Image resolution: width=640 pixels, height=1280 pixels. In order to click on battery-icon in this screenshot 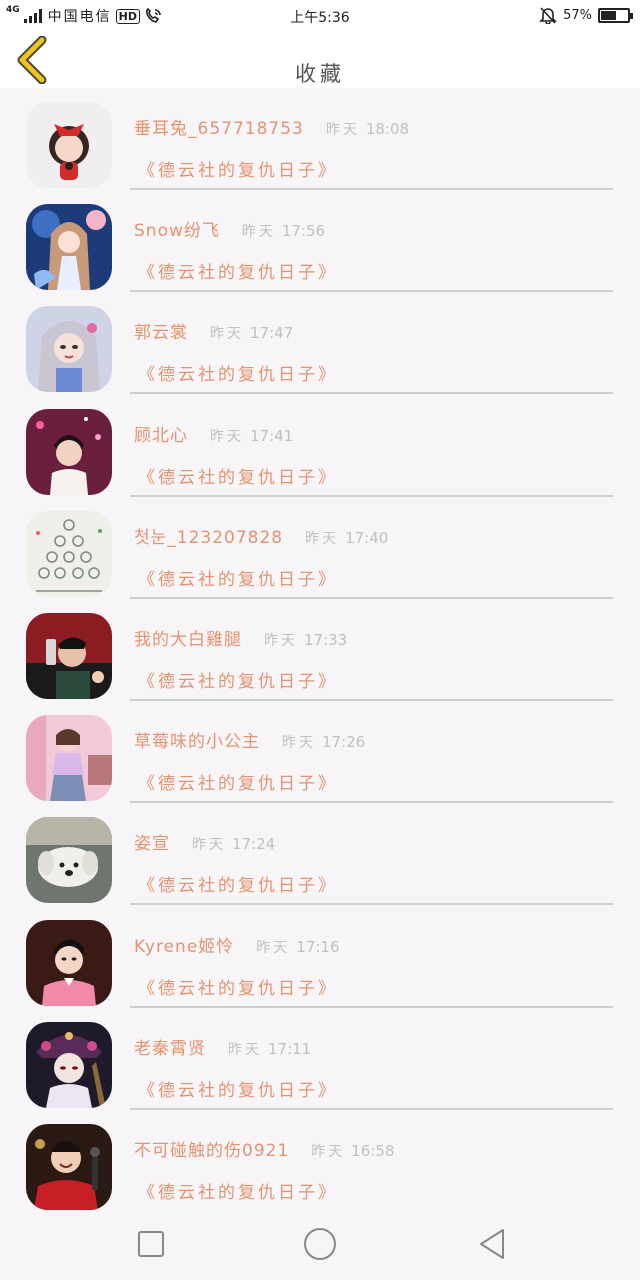, I will do `click(615, 15)`.